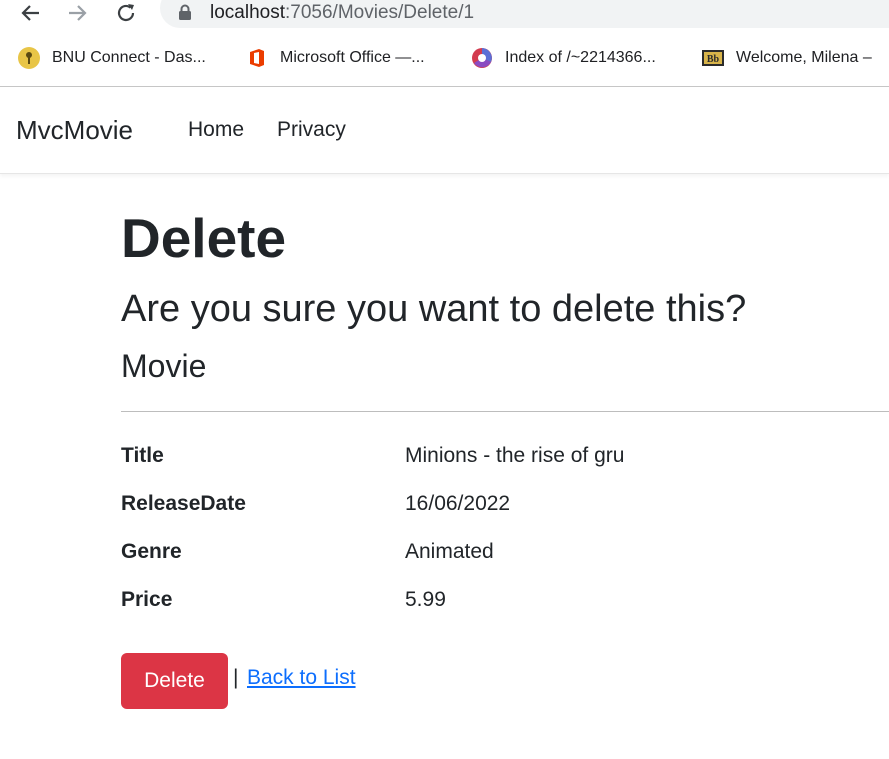  What do you see at coordinates (444, 130) in the screenshot?
I see `app-navbar: MvcMovie Home Privacy` at bounding box center [444, 130].